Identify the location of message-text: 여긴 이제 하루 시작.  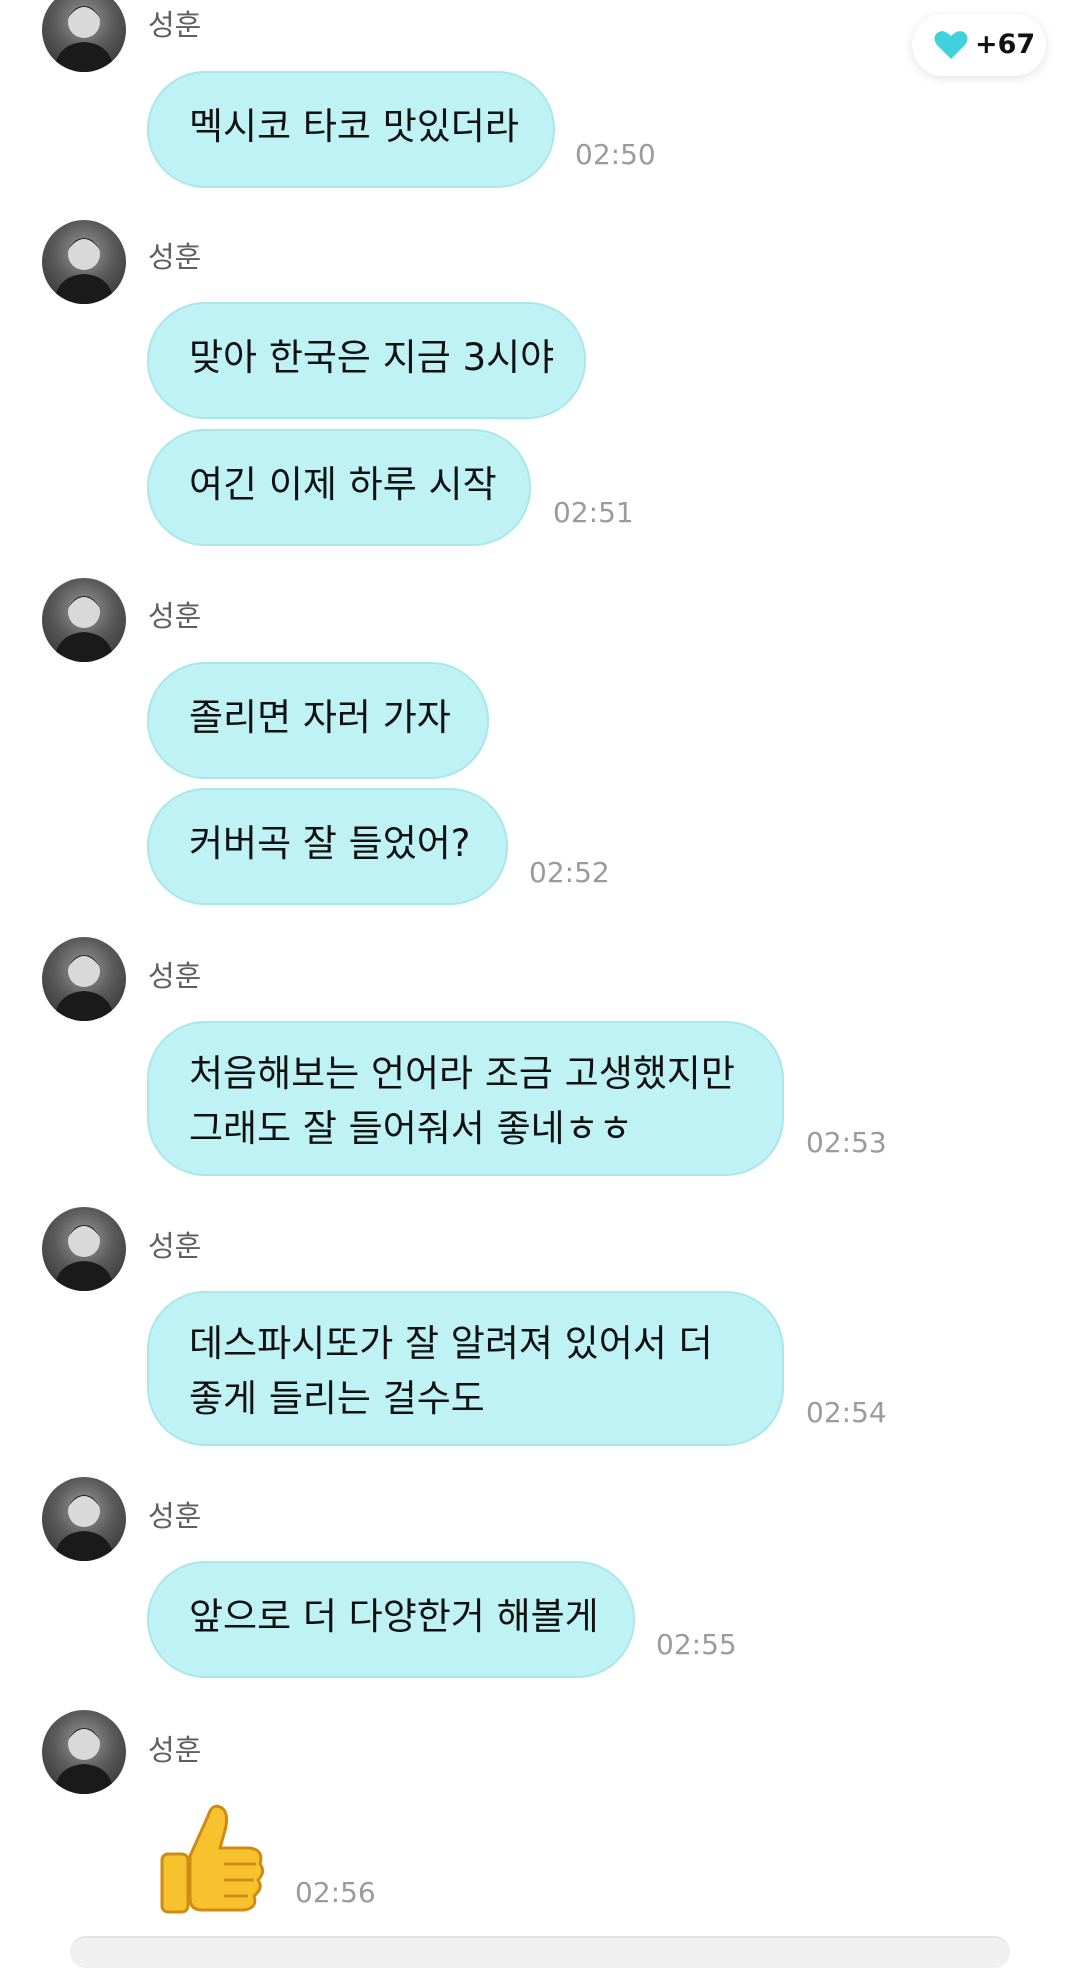
(343, 484).